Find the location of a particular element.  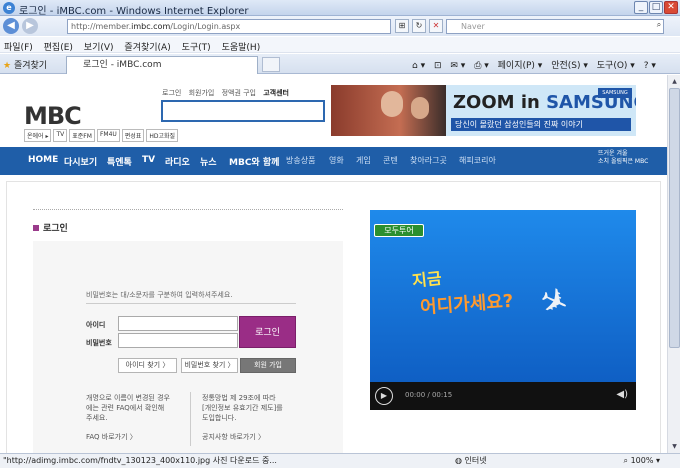

menu-file: 파일(F) is located at coordinates (18, 45).